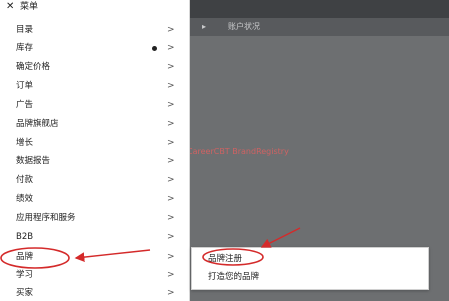  I want to click on menu-item-label: 数据报告, so click(33, 161).